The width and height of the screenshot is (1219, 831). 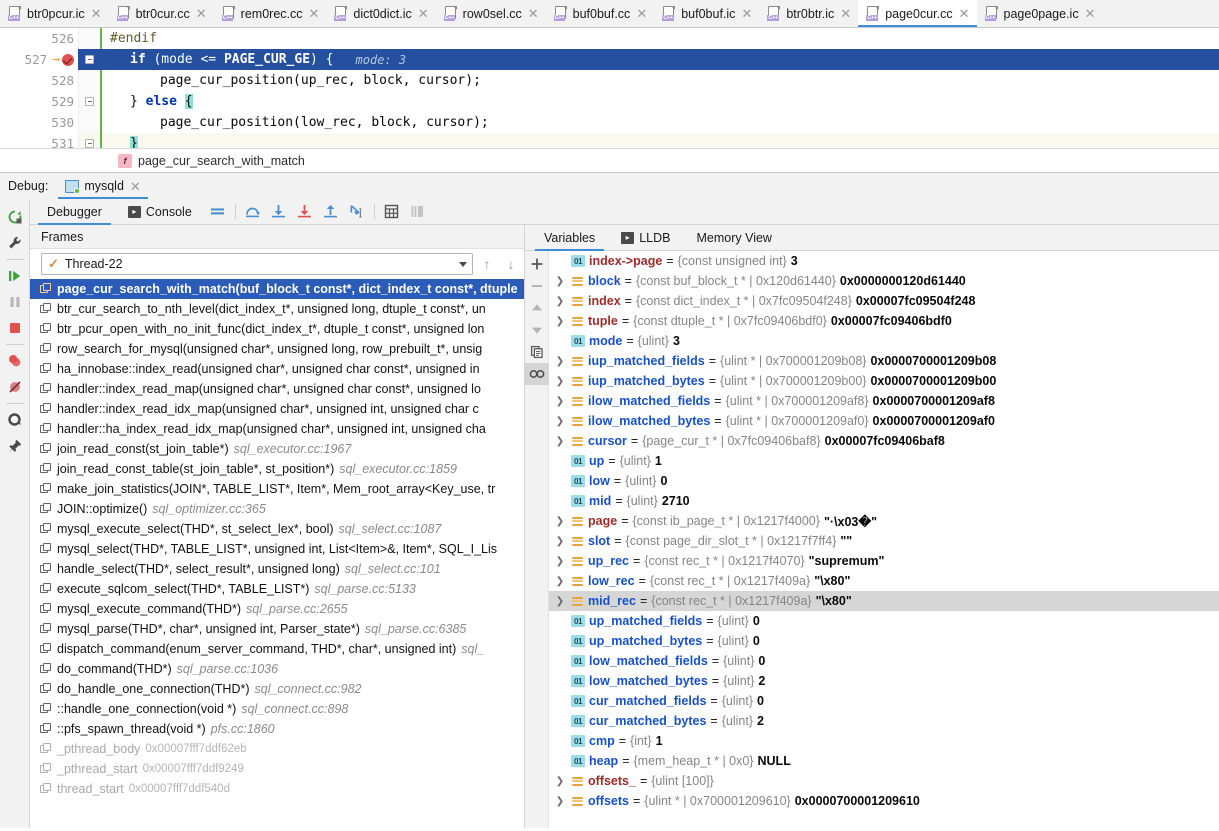 I want to click on move-up-button, so click(x=537, y=308).